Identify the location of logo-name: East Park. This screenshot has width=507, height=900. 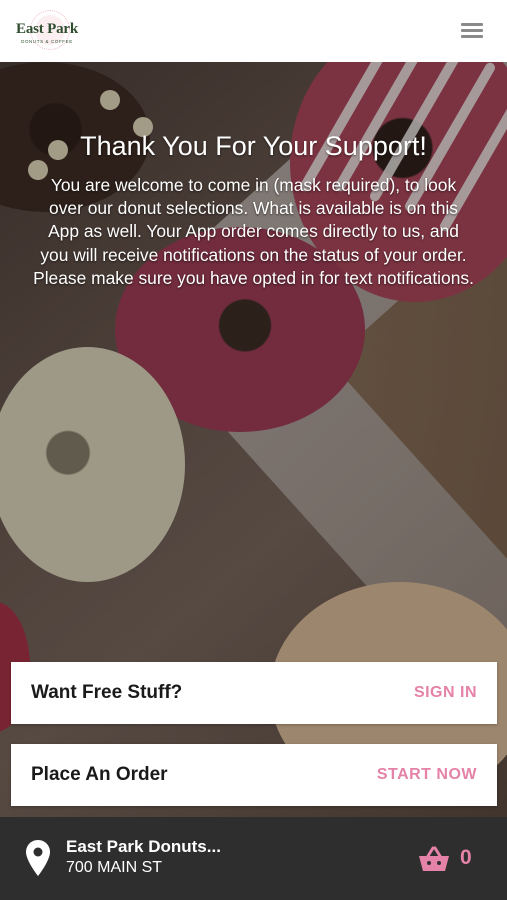
(47, 29).